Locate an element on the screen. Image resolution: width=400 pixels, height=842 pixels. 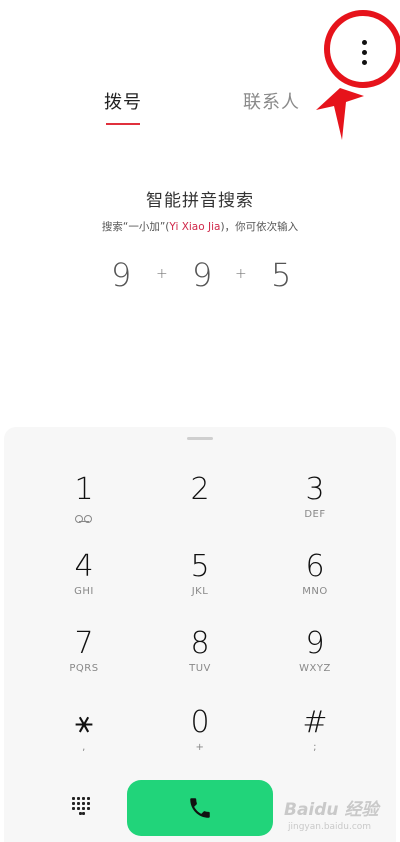
key-9: 9 WXYZ is located at coordinates (315, 664).